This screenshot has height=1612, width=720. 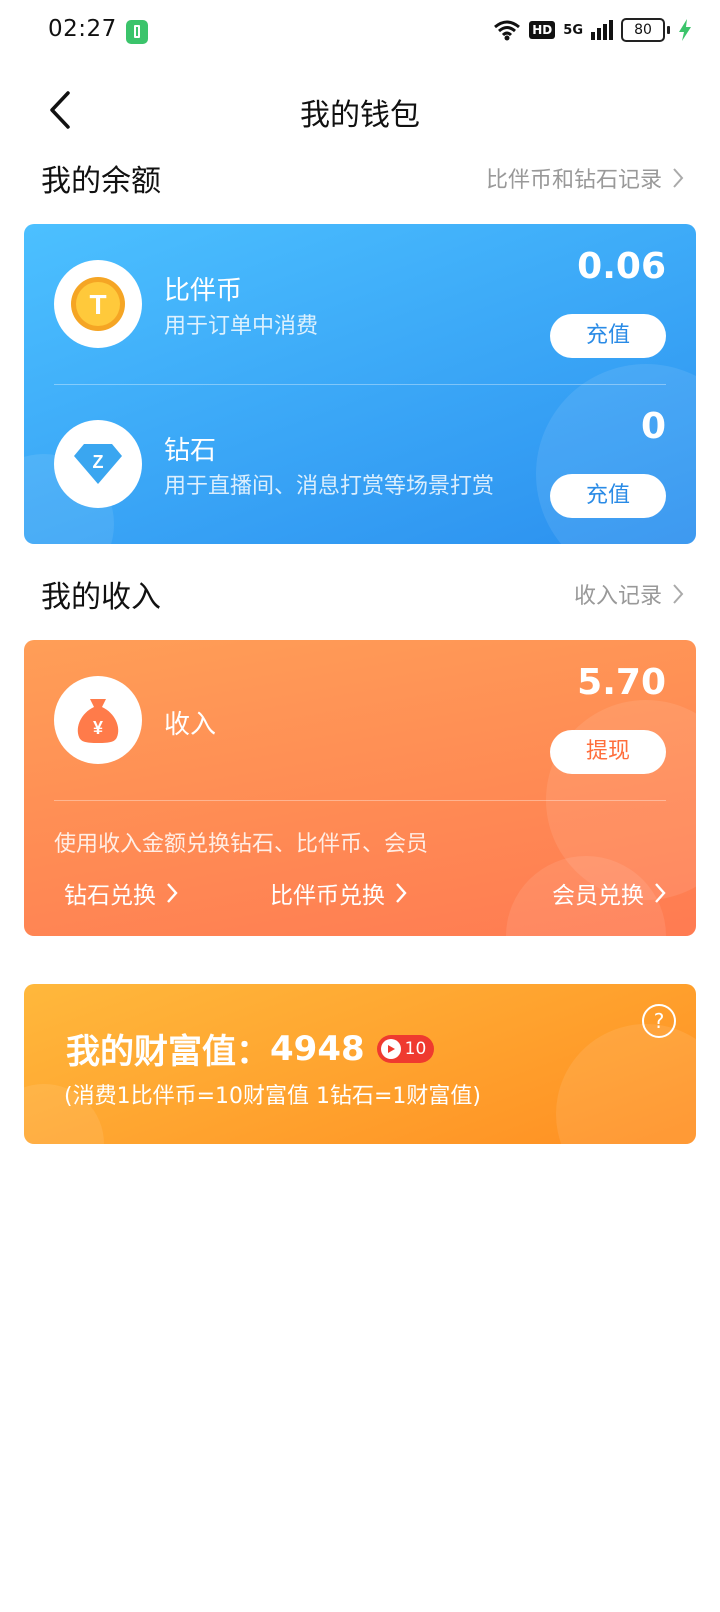 I want to click on exchange-row: 钻石兑换 比伴币兑换 会员兑换, so click(x=360, y=896).